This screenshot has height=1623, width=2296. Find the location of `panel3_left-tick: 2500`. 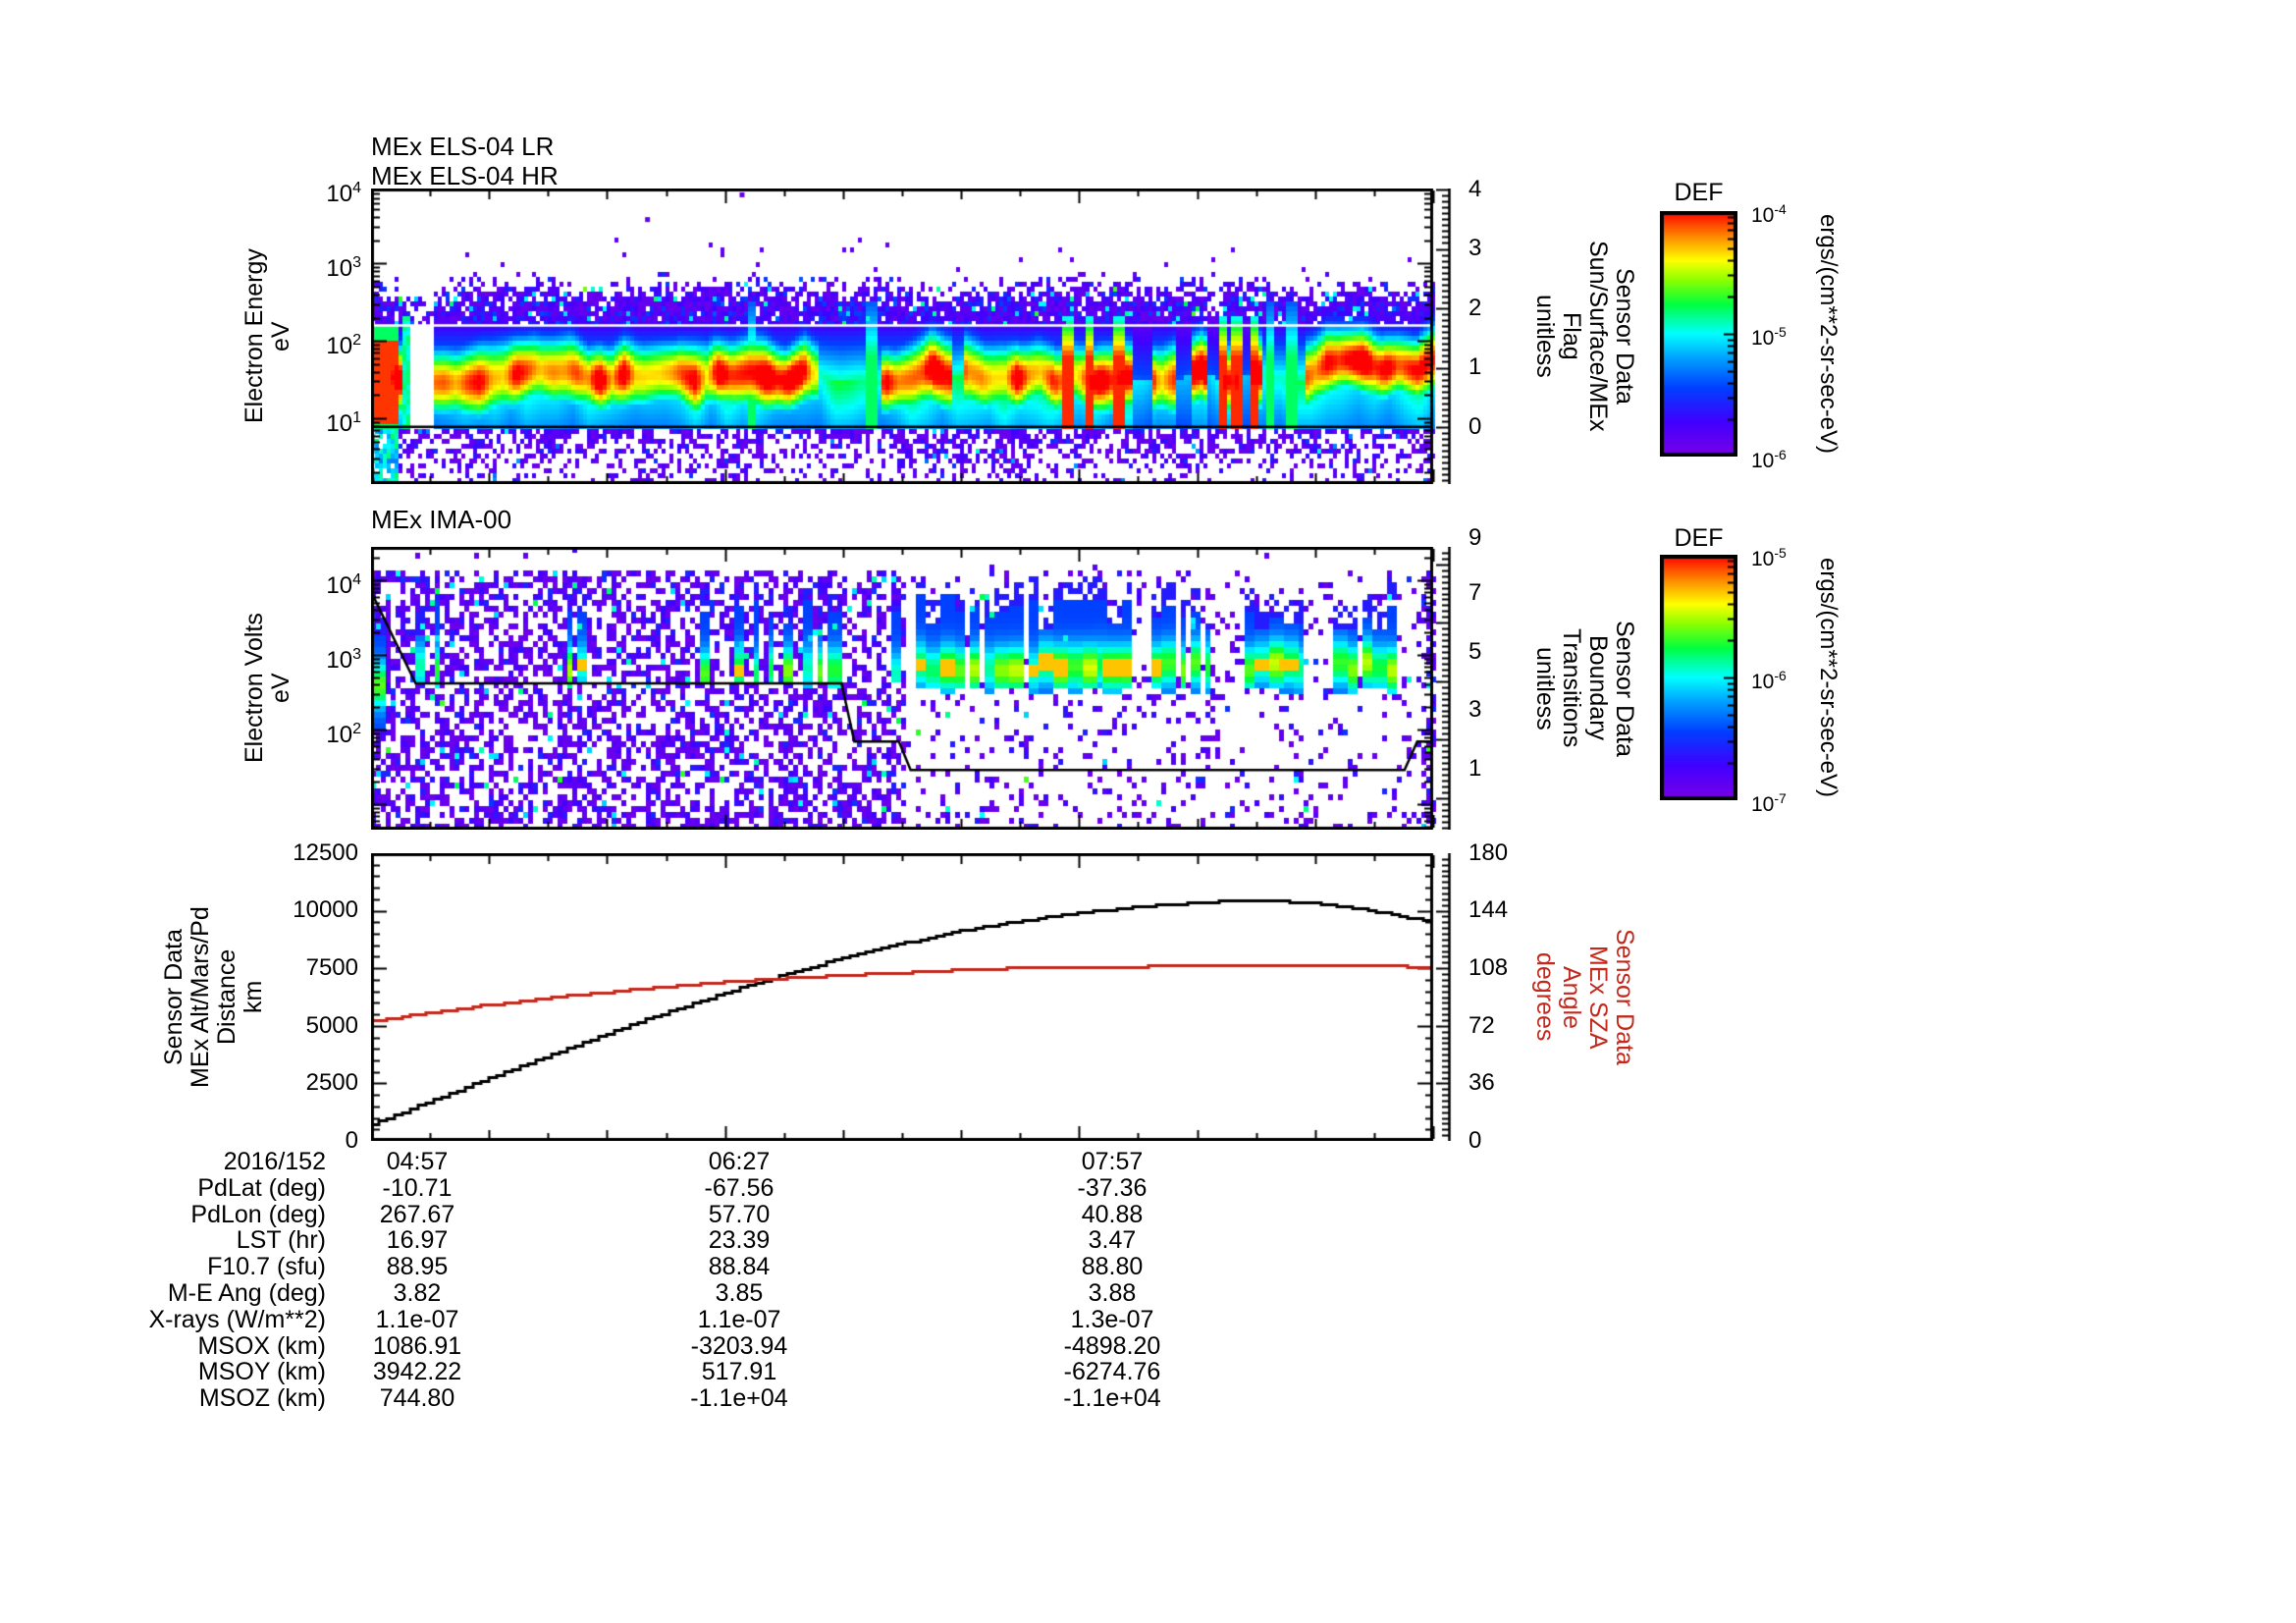

panel3_left-tick: 2500 is located at coordinates (331, 1082).